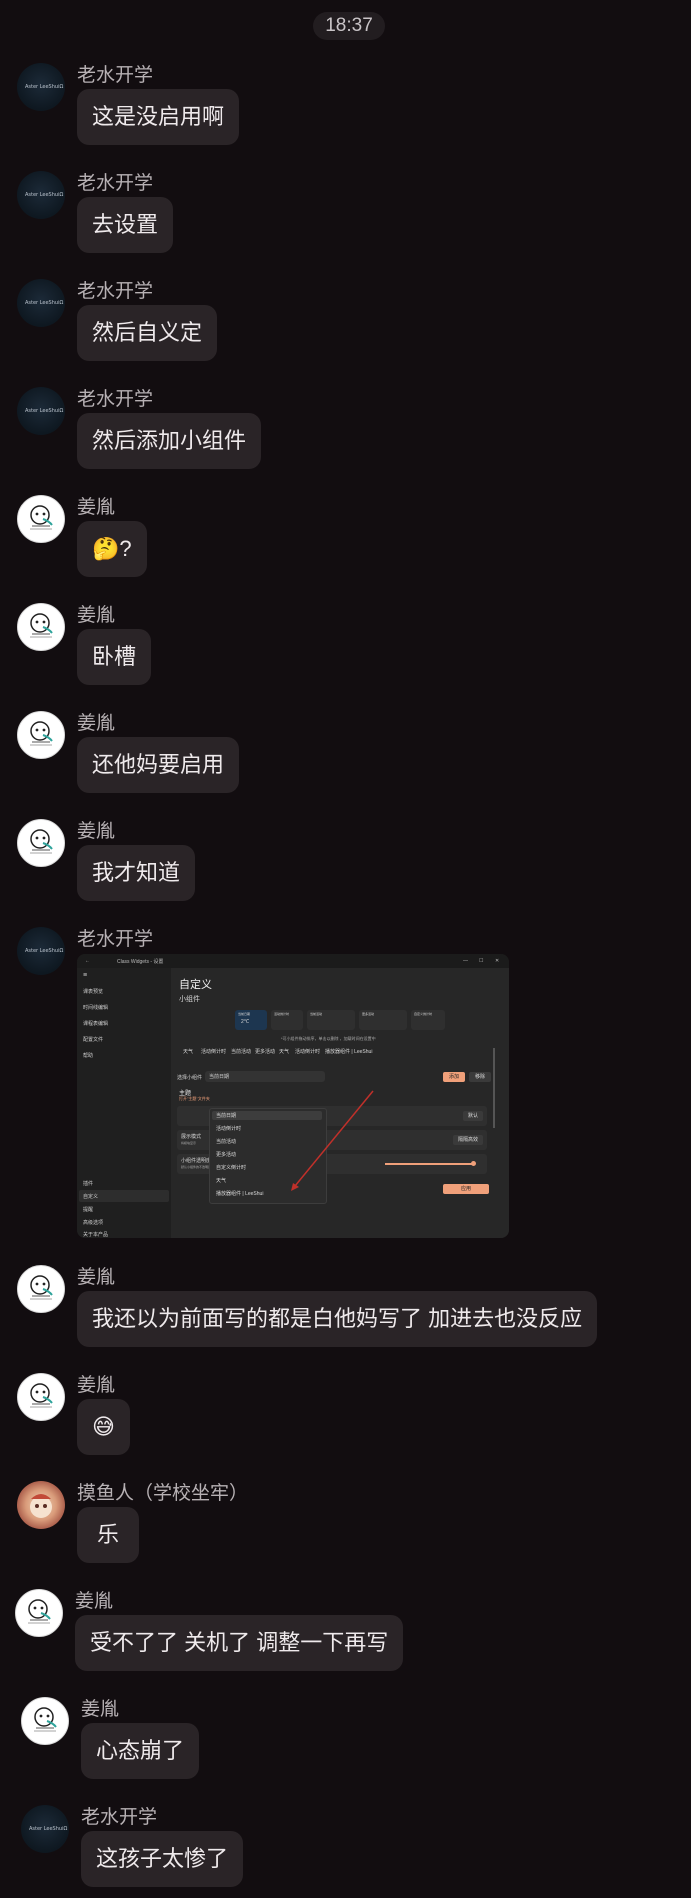 The height and width of the screenshot is (1898, 691). Describe the element at coordinates (125, 225) in the screenshot. I see `message-bubble: 去设置` at that location.